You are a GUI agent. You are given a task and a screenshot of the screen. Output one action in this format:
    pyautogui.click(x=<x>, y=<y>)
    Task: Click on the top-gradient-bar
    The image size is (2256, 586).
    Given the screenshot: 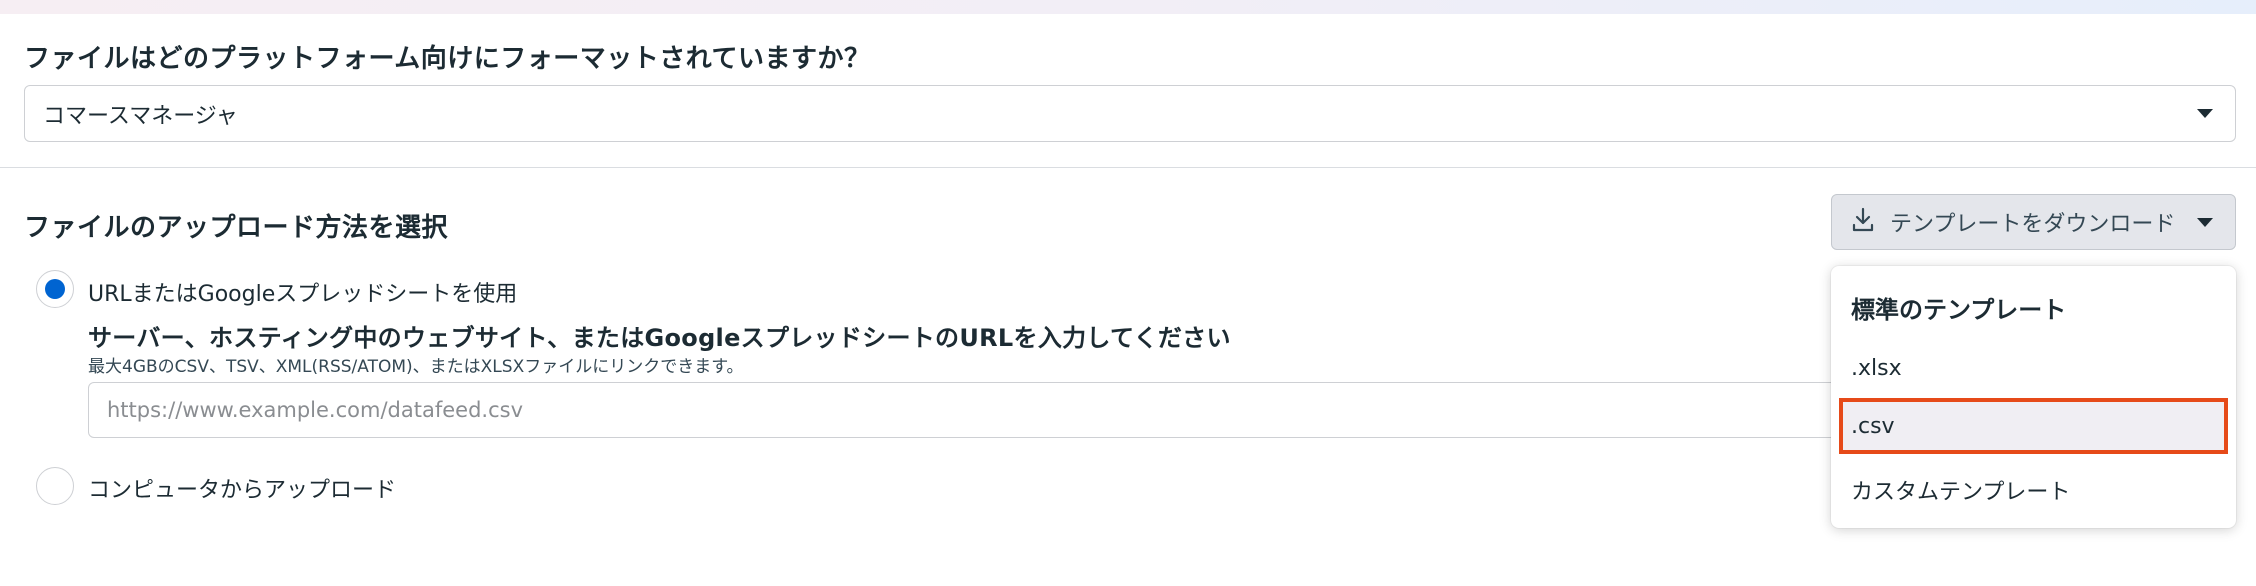 What is the action you would take?
    pyautogui.click(x=1128, y=7)
    